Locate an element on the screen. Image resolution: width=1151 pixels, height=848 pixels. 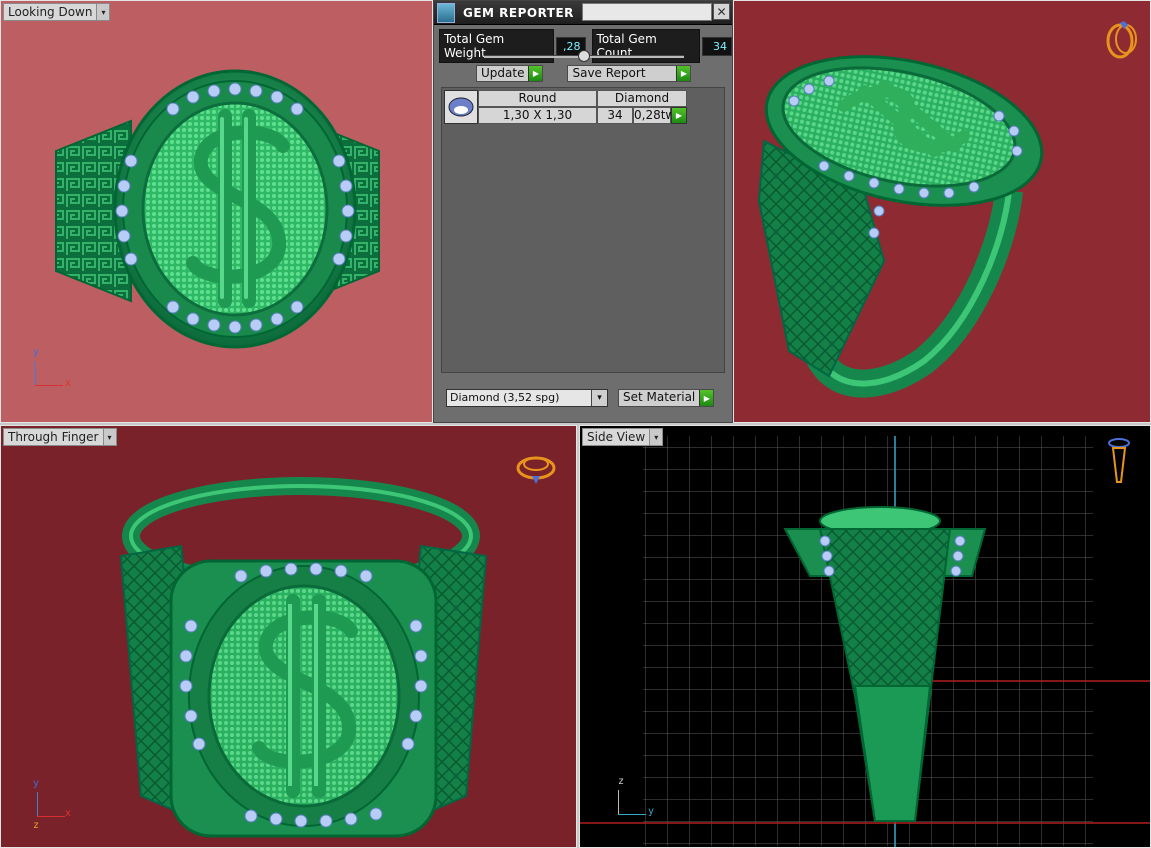
gem-reporter-logo-icon is located at coordinates (446, 12).